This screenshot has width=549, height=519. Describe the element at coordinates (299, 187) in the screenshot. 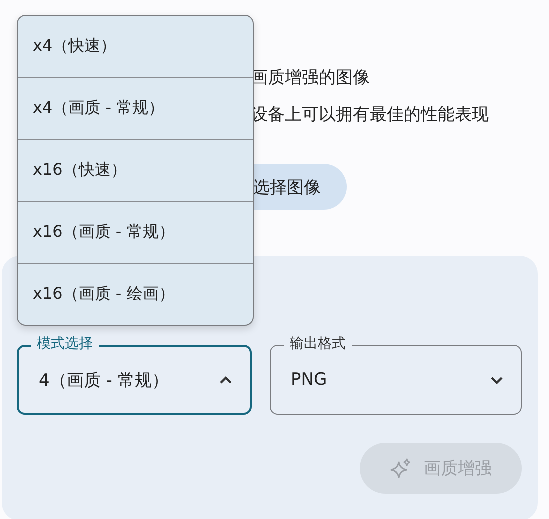

I see `select-image-button: 选择图像` at that location.